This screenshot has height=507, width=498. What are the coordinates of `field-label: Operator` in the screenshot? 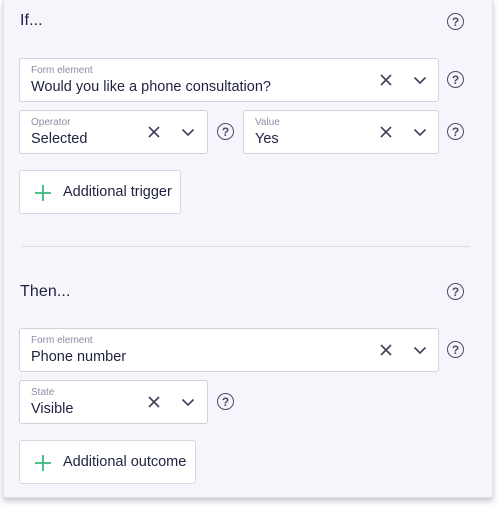 It's located at (51, 122).